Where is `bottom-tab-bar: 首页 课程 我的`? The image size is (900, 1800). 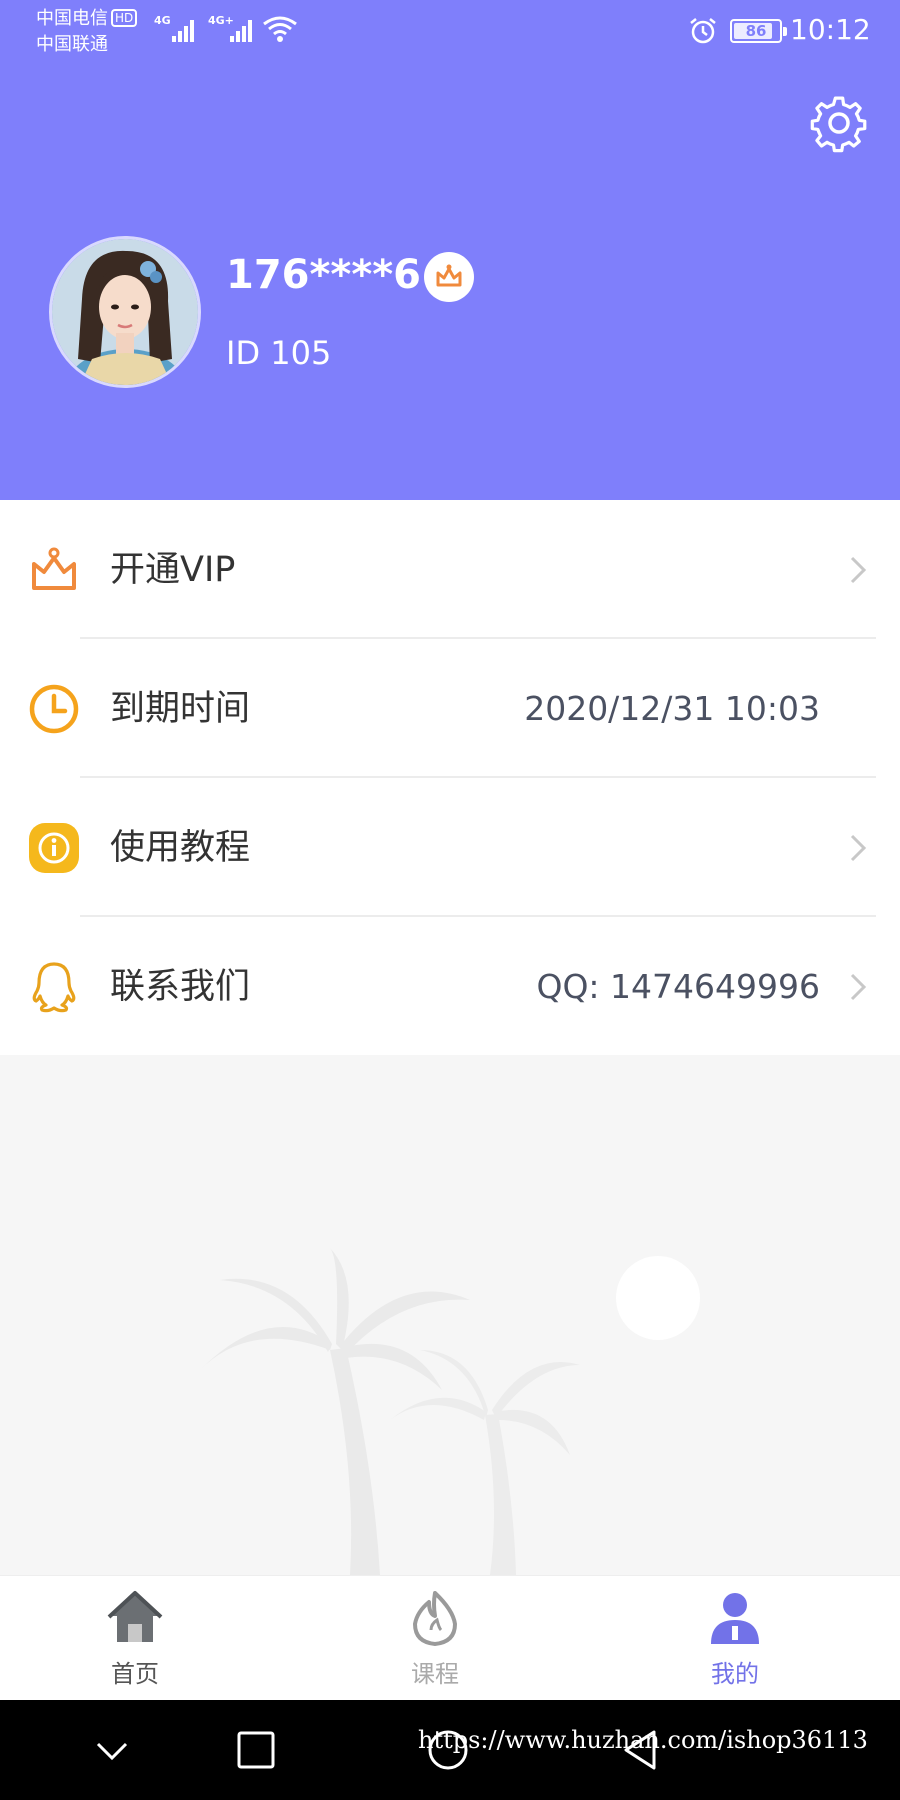
bottom-tab-bar: 首页 课程 我的 is located at coordinates (450, 1637).